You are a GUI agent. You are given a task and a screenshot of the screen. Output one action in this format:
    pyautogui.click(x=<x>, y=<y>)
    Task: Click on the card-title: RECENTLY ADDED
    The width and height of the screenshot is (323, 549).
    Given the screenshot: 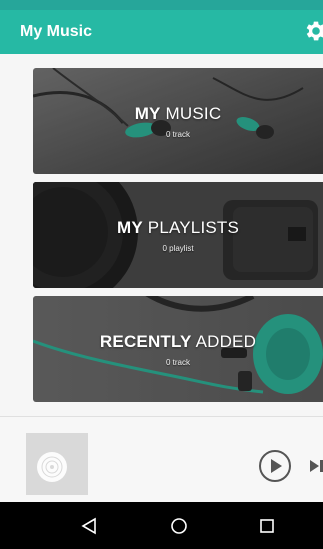 What is the action you would take?
    pyautogui.click(x=178, y=342)
    